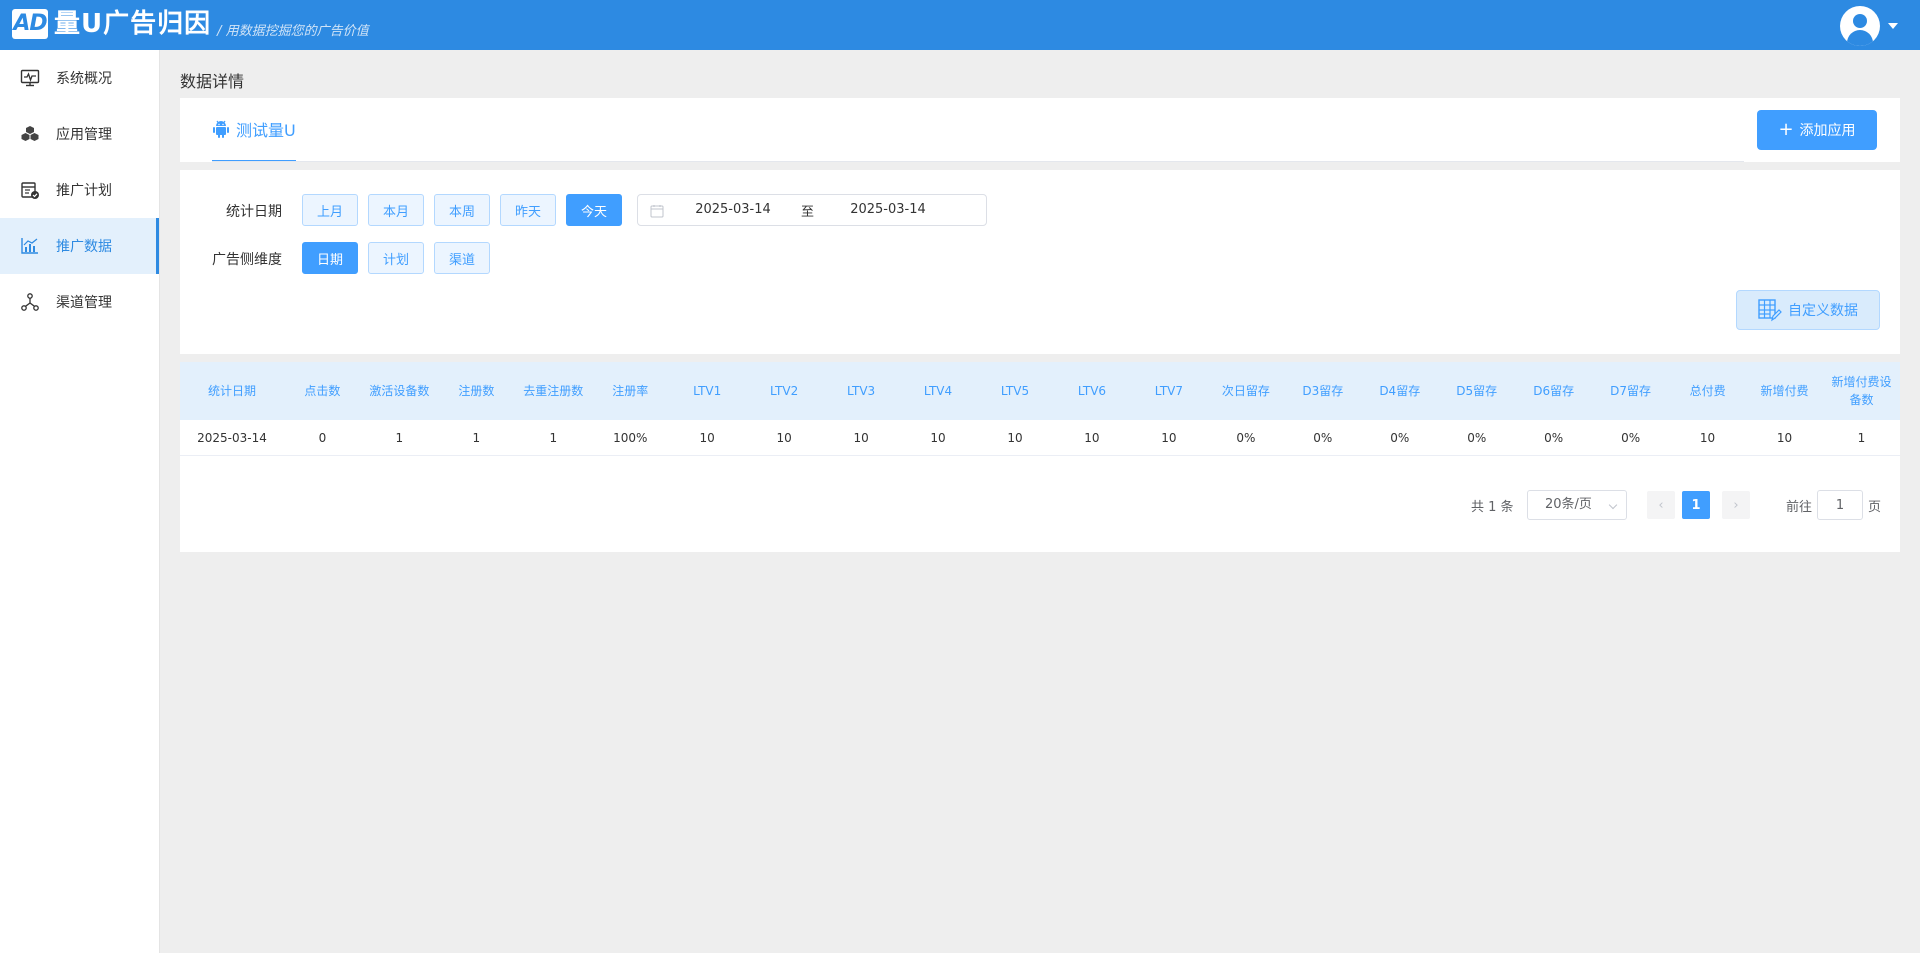  What do you see at coordinates (396, 258) in the screenshot?
I see `chip-dim-plan: 计划` at bounding box center [396, 258].